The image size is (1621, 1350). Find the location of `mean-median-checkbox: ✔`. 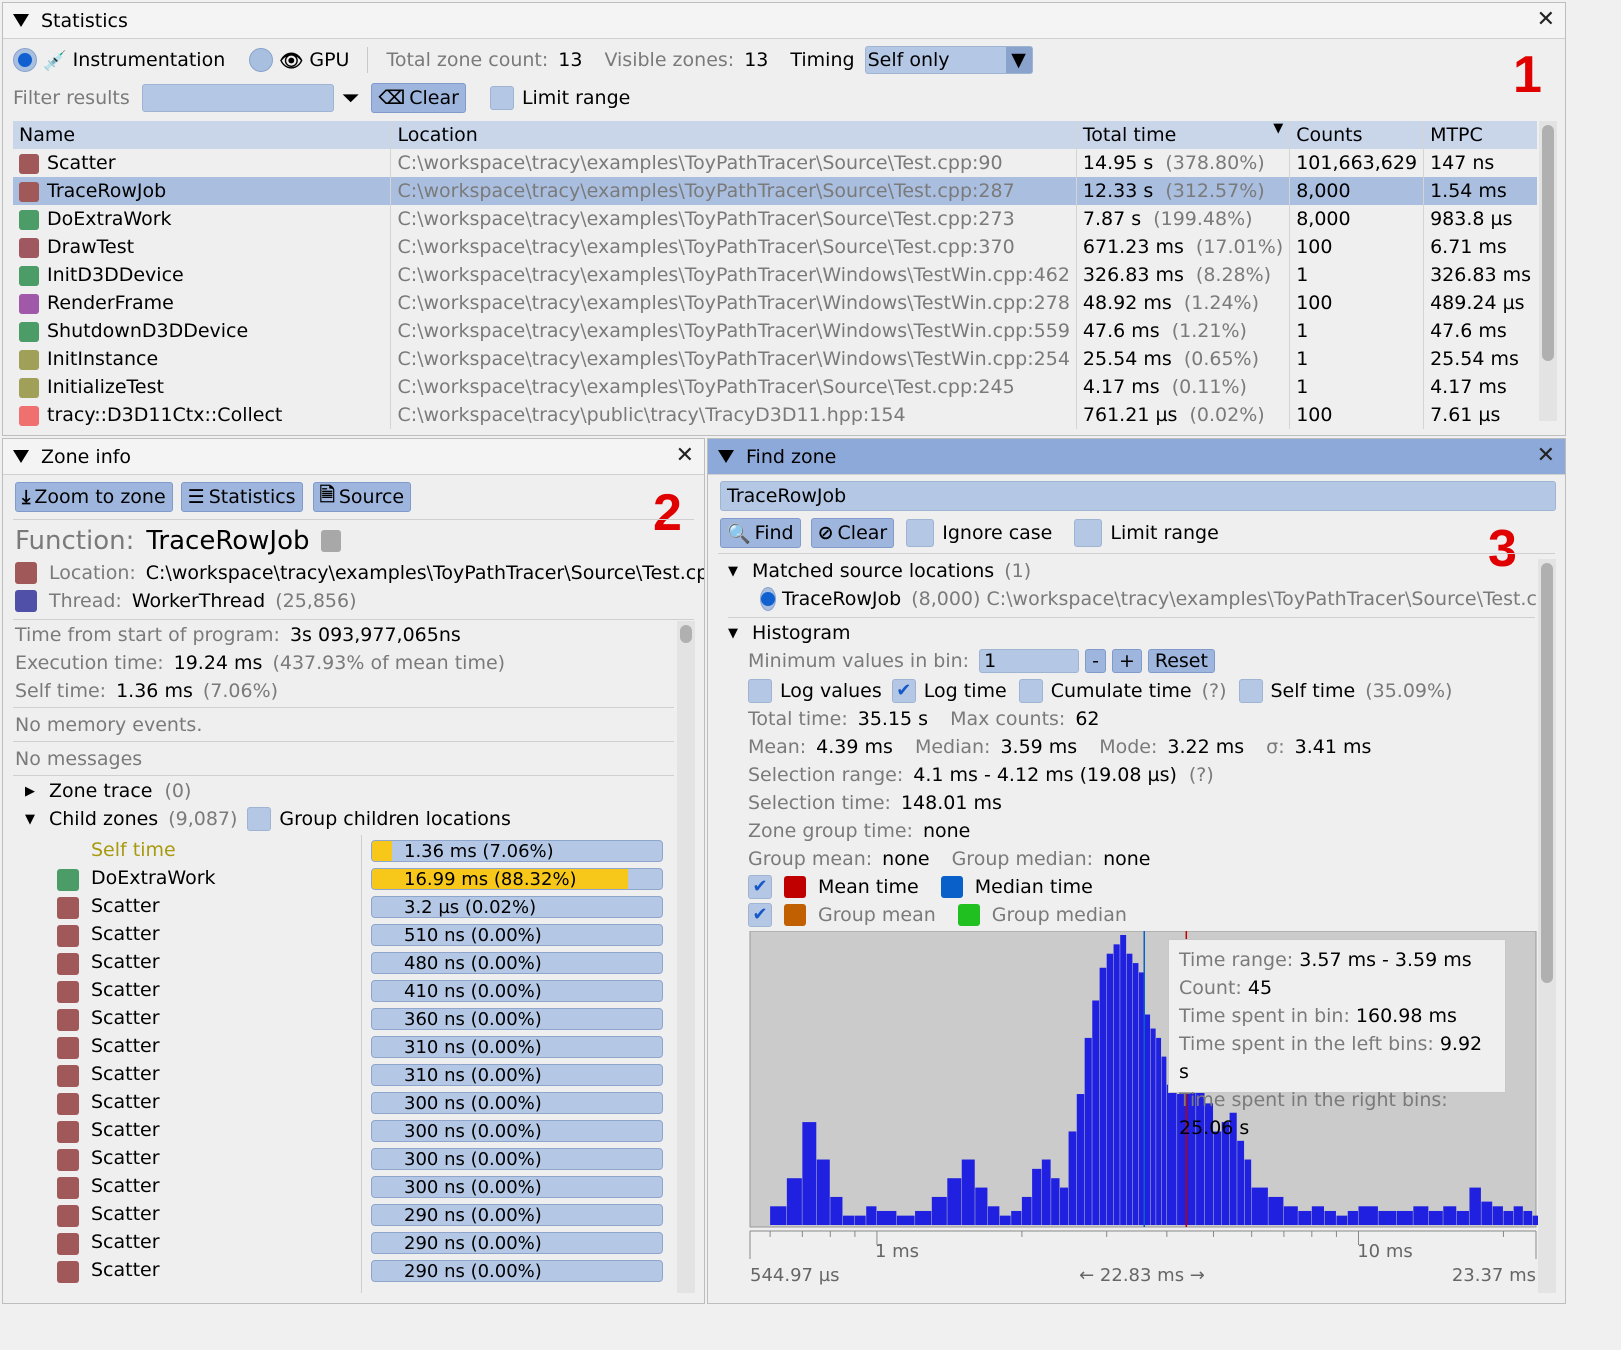

mean-median-checkbox: ✔ is located at coordinates (760, 887).